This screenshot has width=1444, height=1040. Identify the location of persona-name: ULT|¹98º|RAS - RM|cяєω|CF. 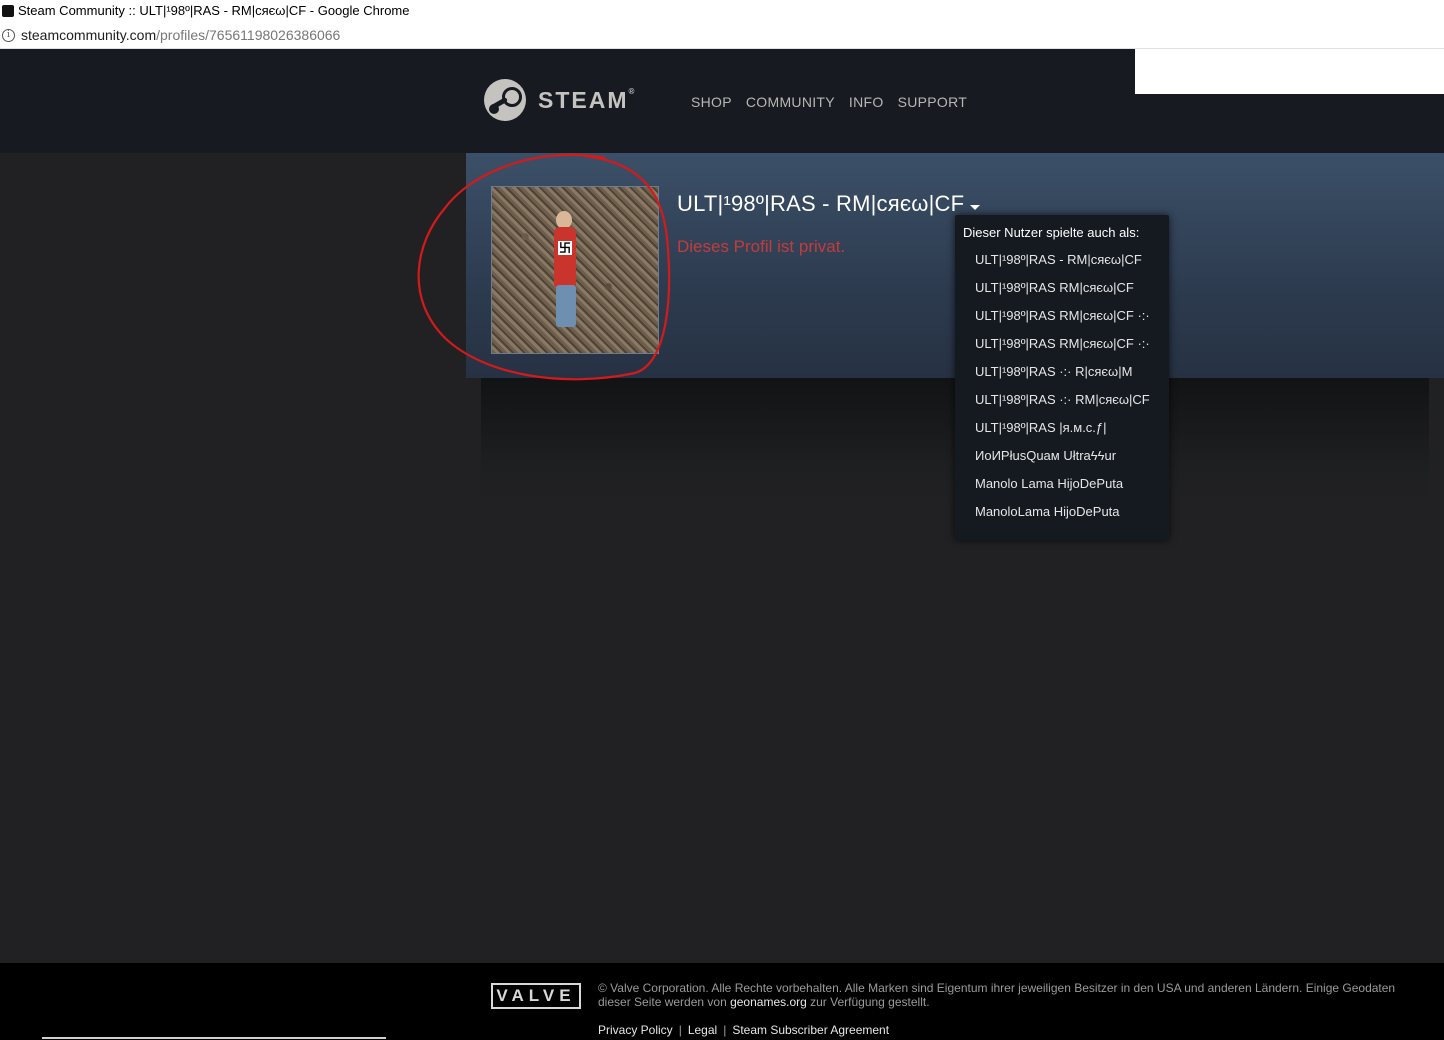
(821, 203).